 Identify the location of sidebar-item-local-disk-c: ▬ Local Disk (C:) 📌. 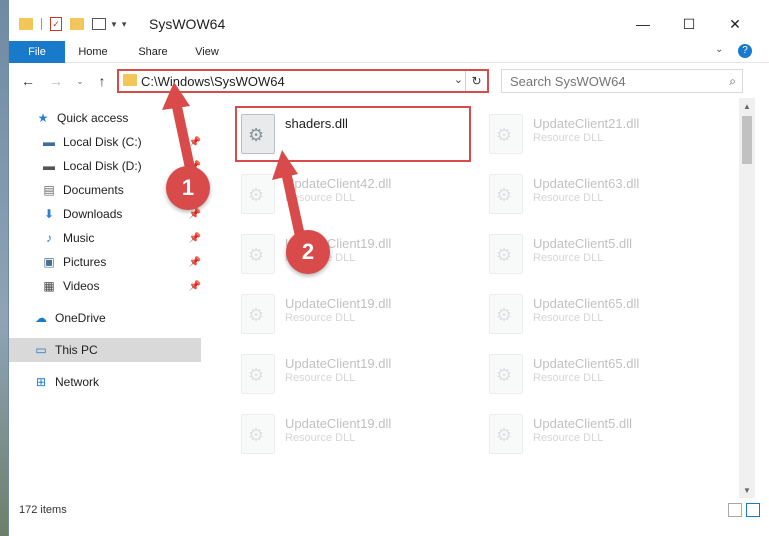
(121, 142).